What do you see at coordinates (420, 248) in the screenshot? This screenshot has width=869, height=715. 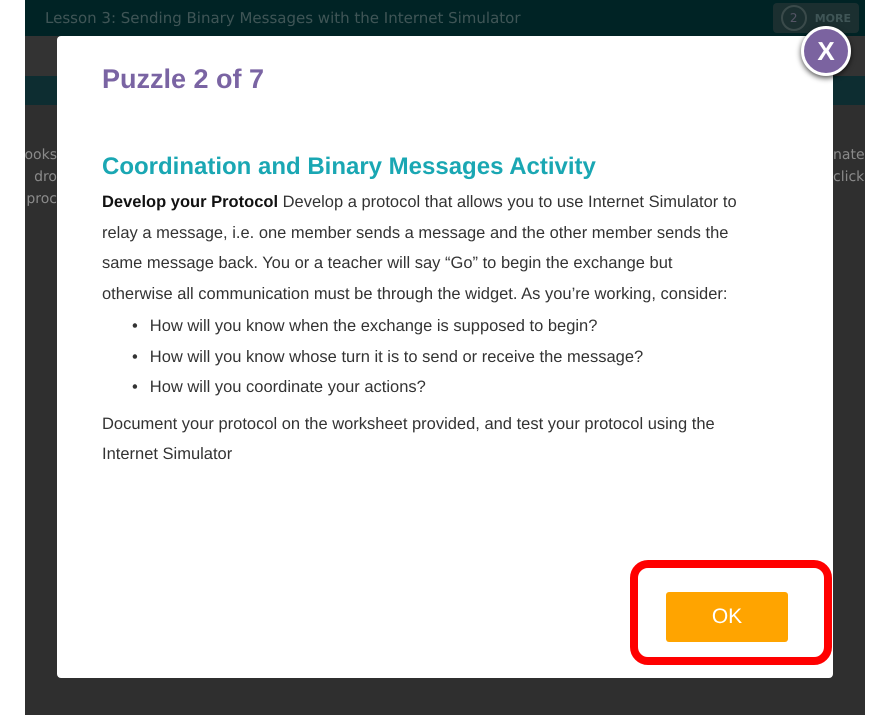 I see `instructions-paragraph: Develop your Protocol Develop a protocol that allows you to use Internet Simulator to relay a message, i.e. one member sends a message and the other member sends the same message back. You or a teacher will say “Go” to begin the exchange but otherwise all communication must be through the widget. As you’re working, consider:` at bounding box center [420, 248].